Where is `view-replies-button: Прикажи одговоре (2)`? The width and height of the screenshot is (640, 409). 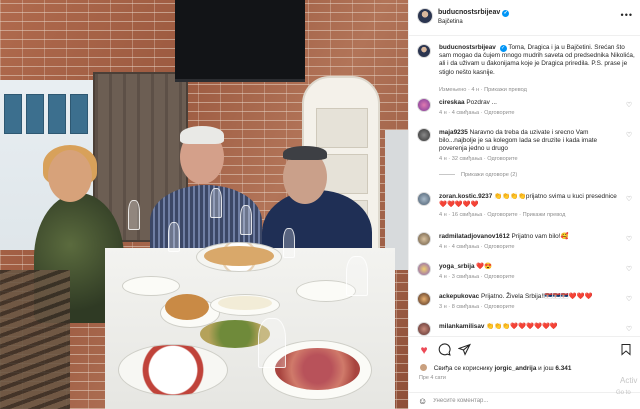
view-replies-button: Прикажи одговоре (2) is located at coordinates (478, 175).